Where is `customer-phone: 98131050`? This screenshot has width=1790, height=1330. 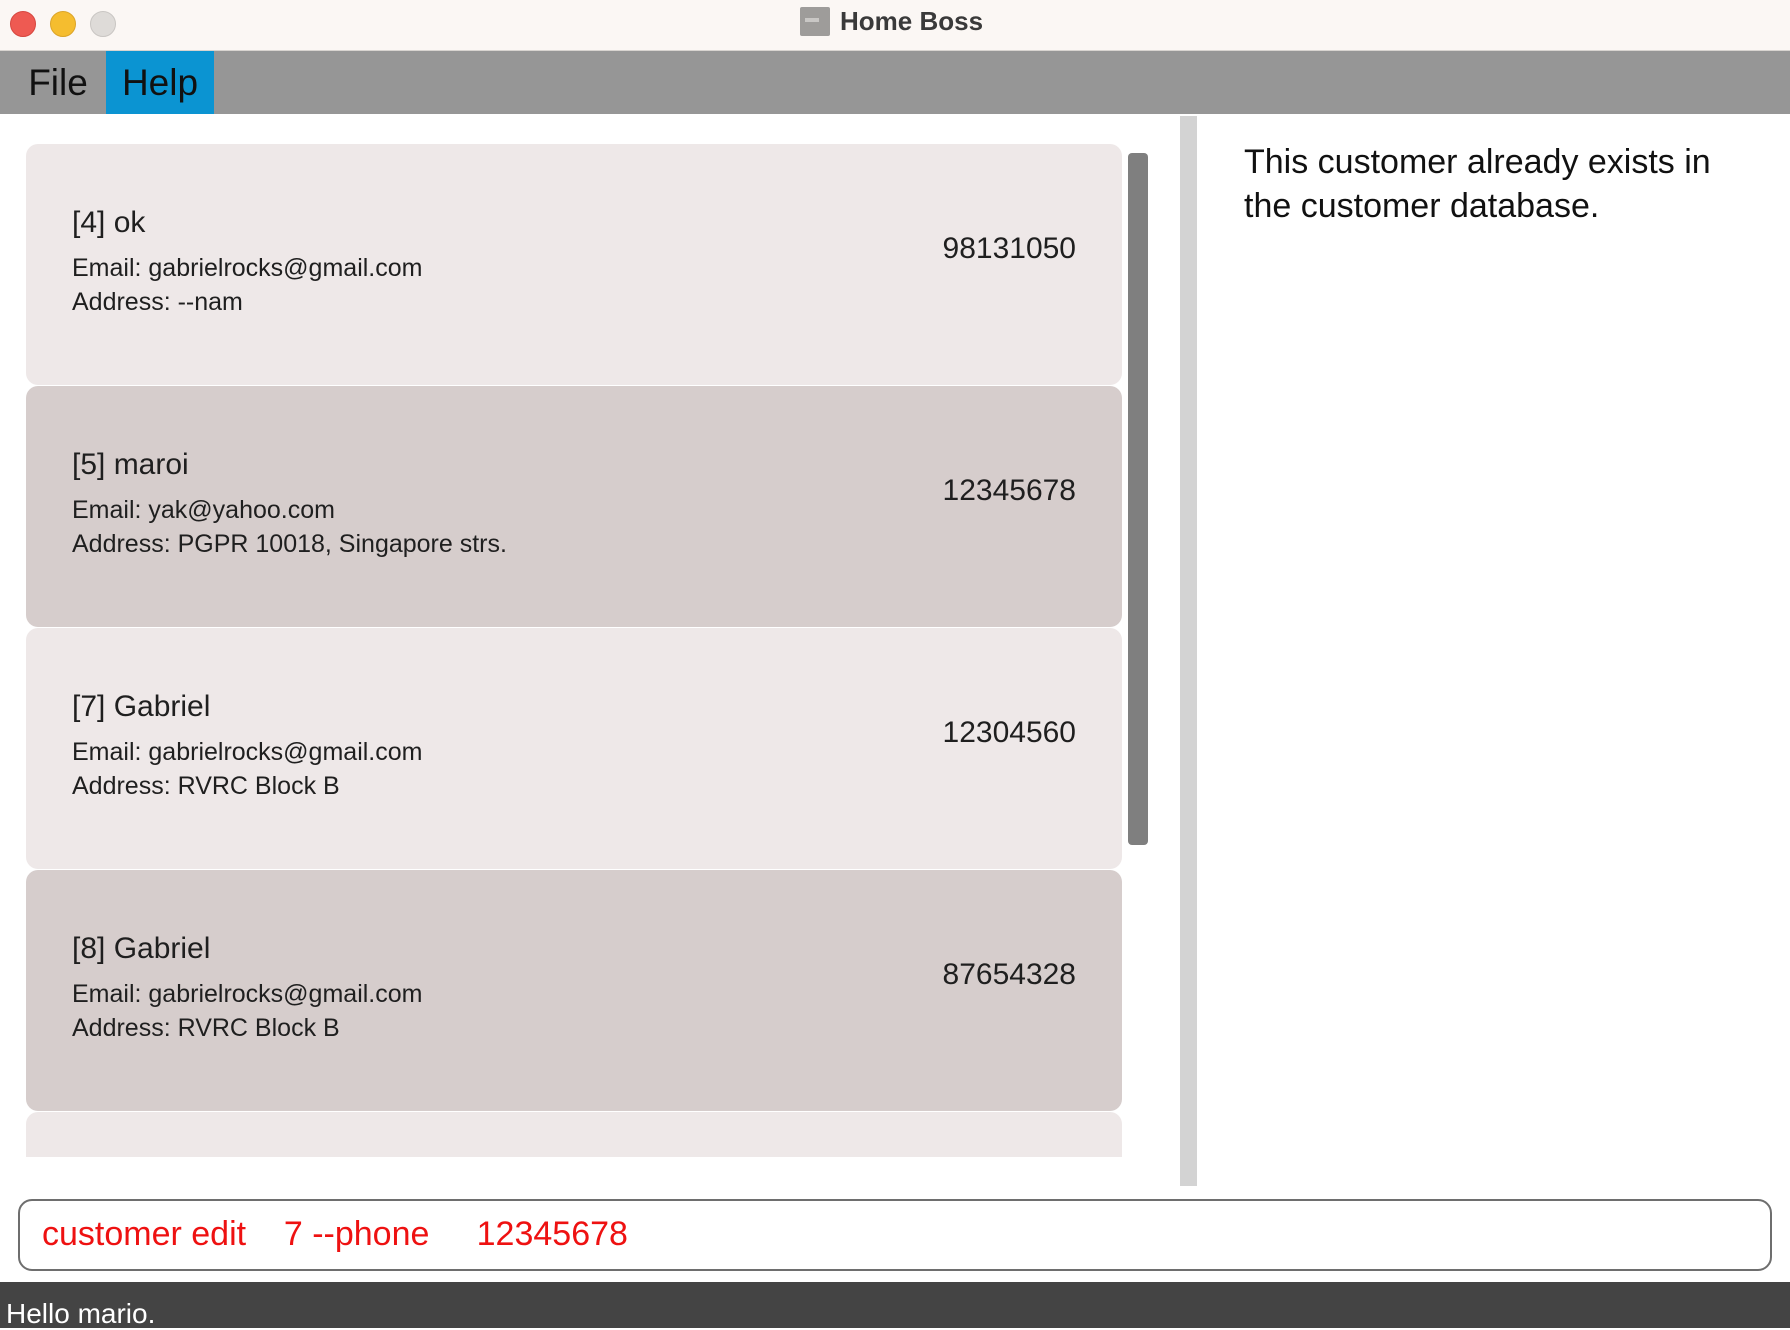
customer-phone: 98131050 is located at coordinates (1009, 248).